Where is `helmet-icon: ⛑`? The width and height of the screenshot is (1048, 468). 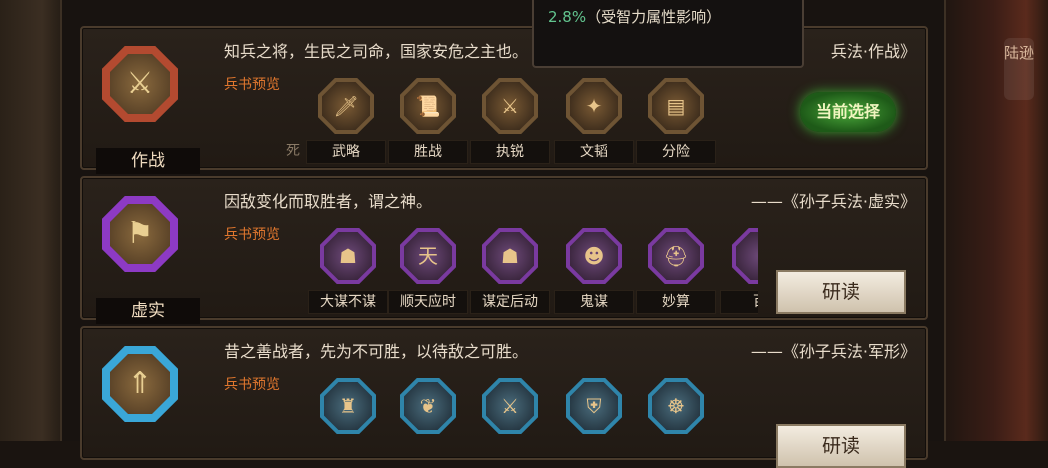
helmet-icon: ⛑ is located at coordinates (676, 256).